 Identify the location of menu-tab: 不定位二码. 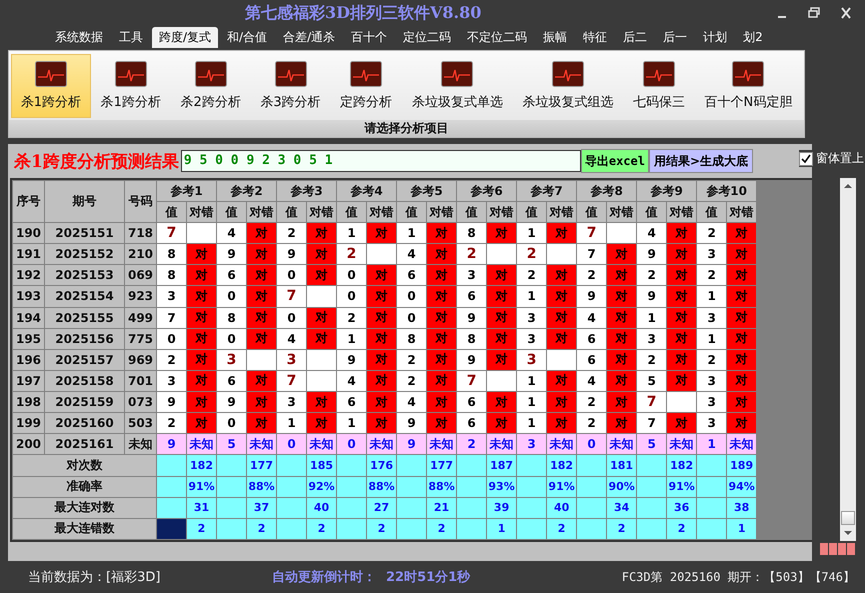
(497, 37).